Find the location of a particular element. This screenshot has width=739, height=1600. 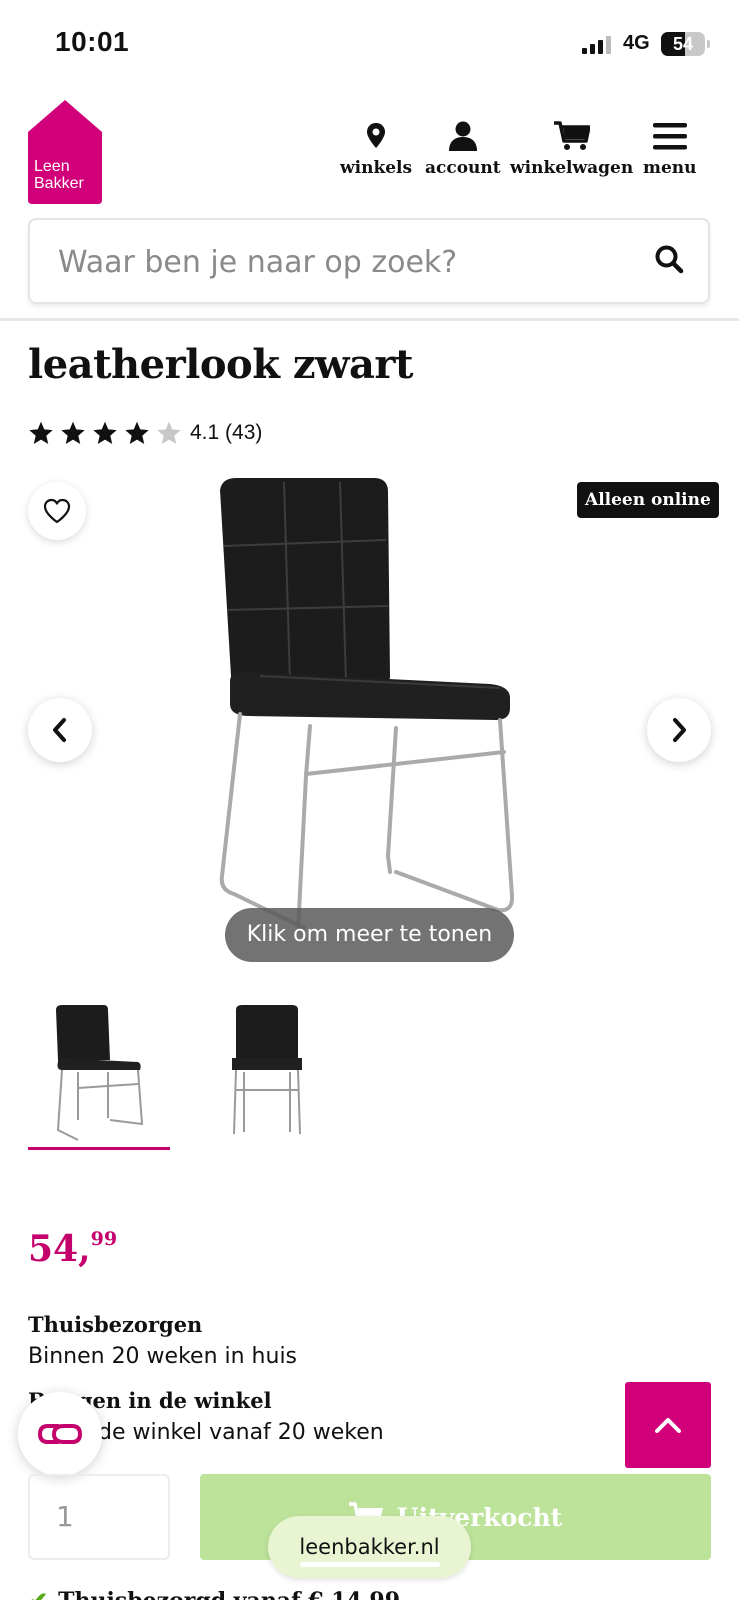

show-more-button: Klik om meer te tonen is located at coordinates (369, 935).